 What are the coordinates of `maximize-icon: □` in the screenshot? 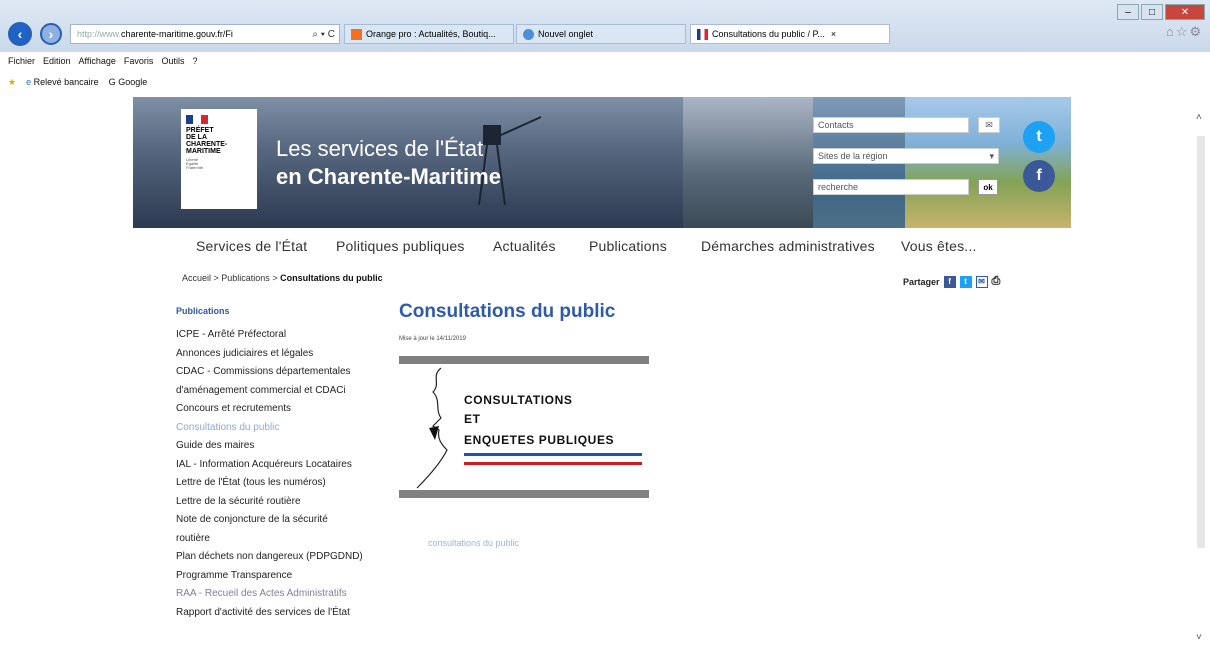 It's located at (1152, 12).